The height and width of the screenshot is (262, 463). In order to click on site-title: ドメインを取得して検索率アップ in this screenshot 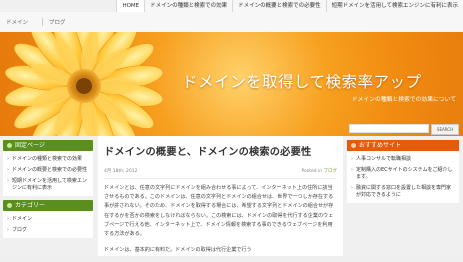, I will do `click(302, 82)`.